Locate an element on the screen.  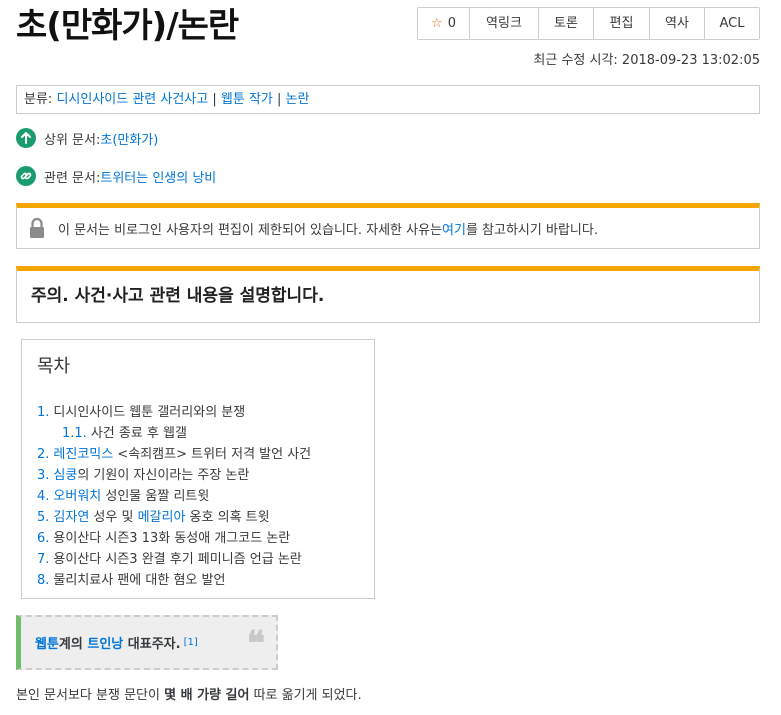
toc-inline-link: 김자연 is located at coordinates (71, 517).